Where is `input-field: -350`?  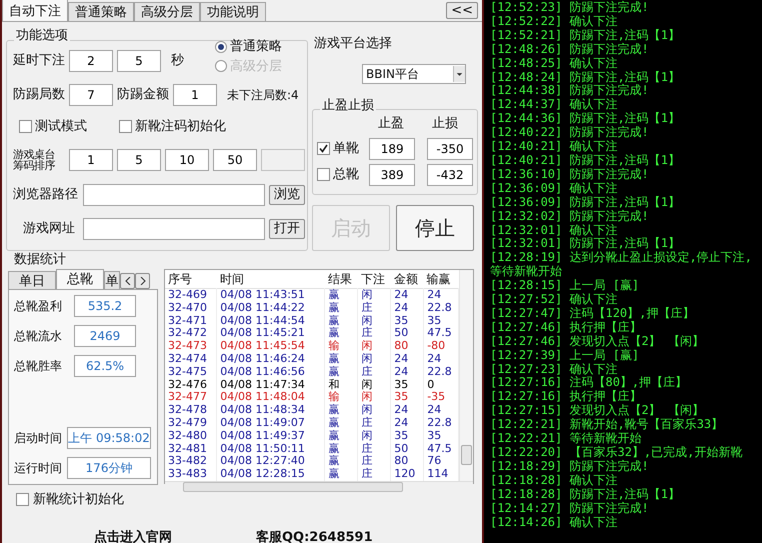
input-field: -350 is located at coordinates (450, 149).